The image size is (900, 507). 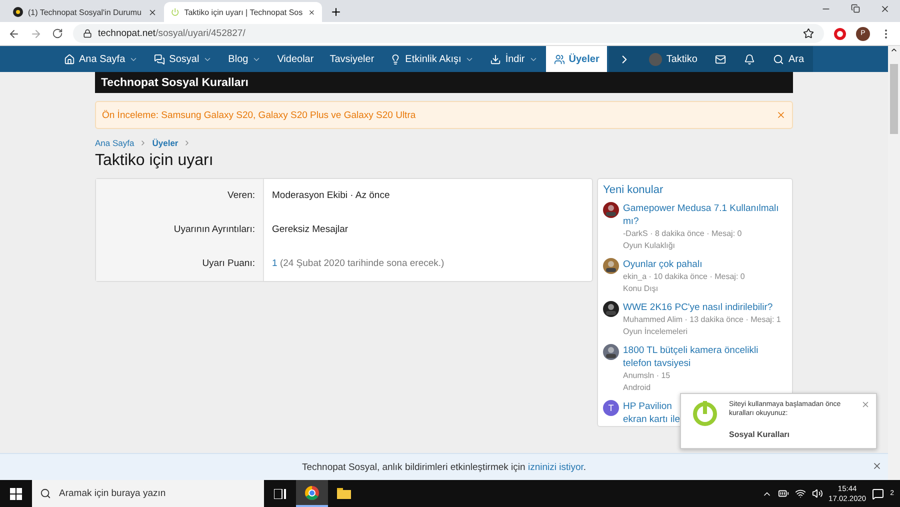 What do you see at coordinates (705, 215) in the screenshot?
I see `thread-link: Gamepower Medusa 7.1 Kullanılmalı mı?` at bounding box center [705, 215].